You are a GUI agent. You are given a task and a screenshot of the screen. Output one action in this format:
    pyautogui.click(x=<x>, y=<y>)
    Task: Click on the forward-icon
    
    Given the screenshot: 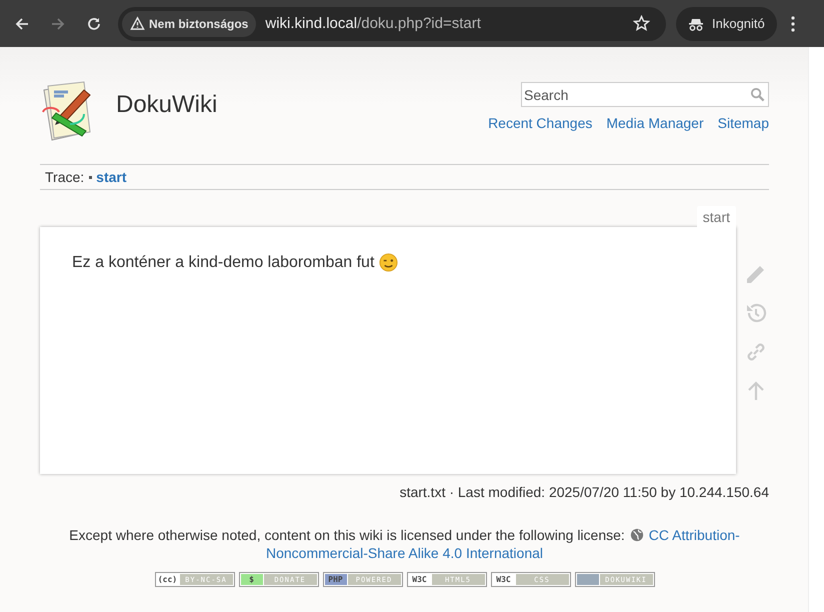 What is the action you would take?
    pyautogui.click(x=58, y=24)
    